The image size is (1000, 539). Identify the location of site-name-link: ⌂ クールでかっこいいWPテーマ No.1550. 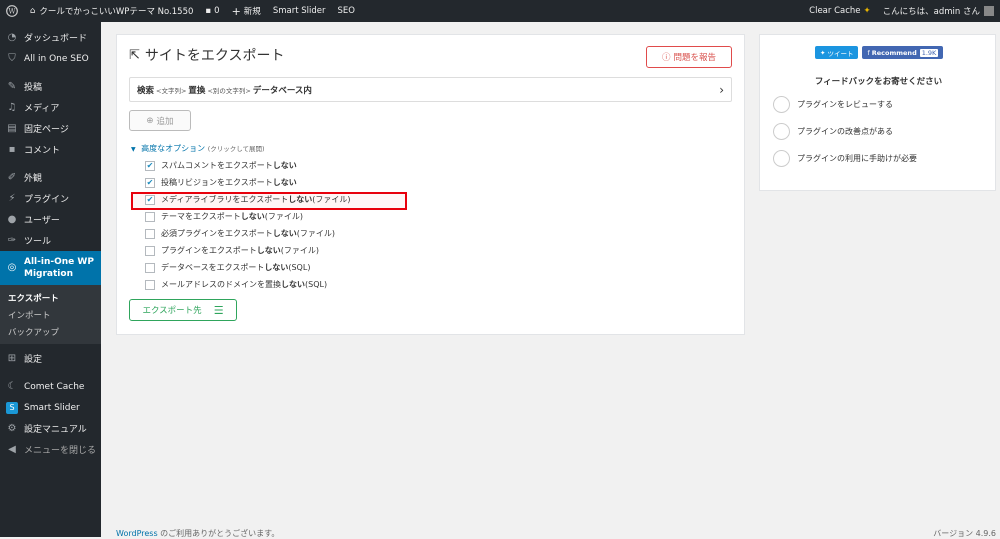
(111, 11).